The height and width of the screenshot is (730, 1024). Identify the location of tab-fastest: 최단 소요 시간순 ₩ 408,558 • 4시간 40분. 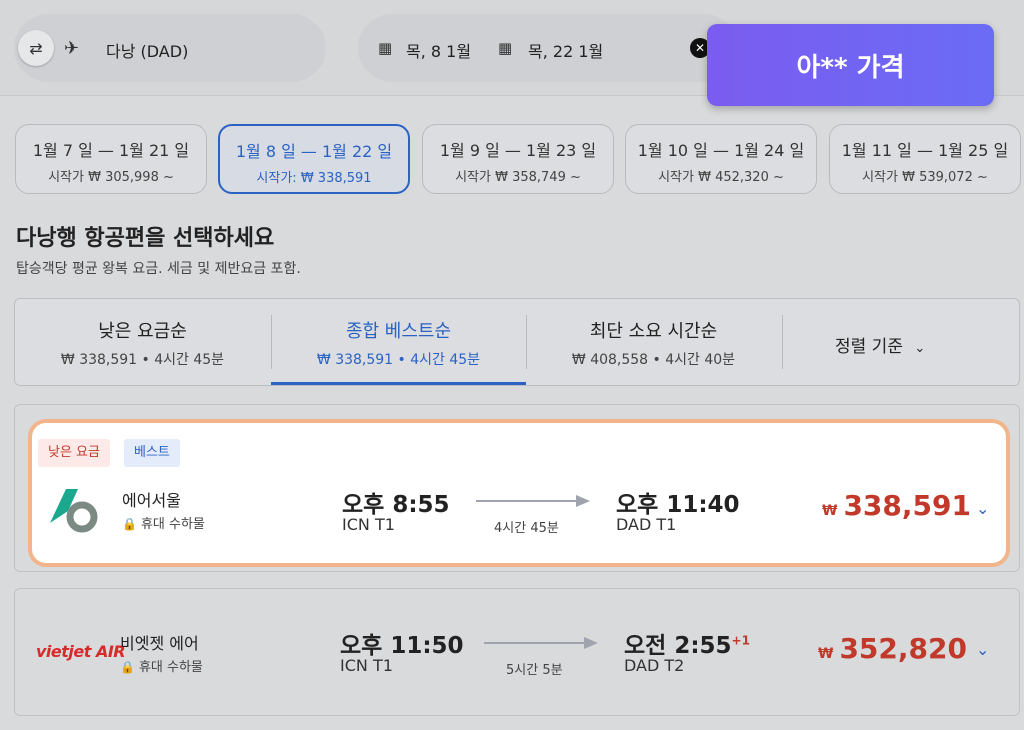
(653, 342).